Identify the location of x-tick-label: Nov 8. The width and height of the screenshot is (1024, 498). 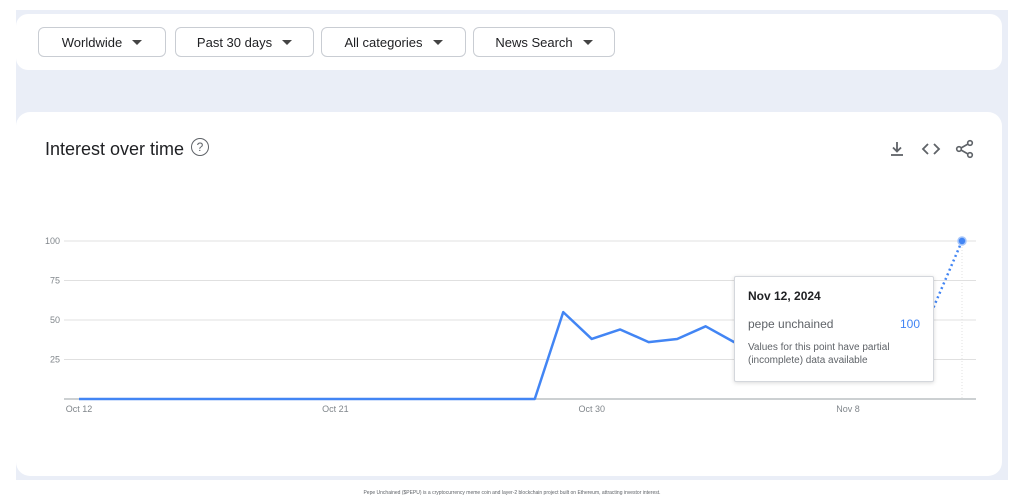
(848, 409).